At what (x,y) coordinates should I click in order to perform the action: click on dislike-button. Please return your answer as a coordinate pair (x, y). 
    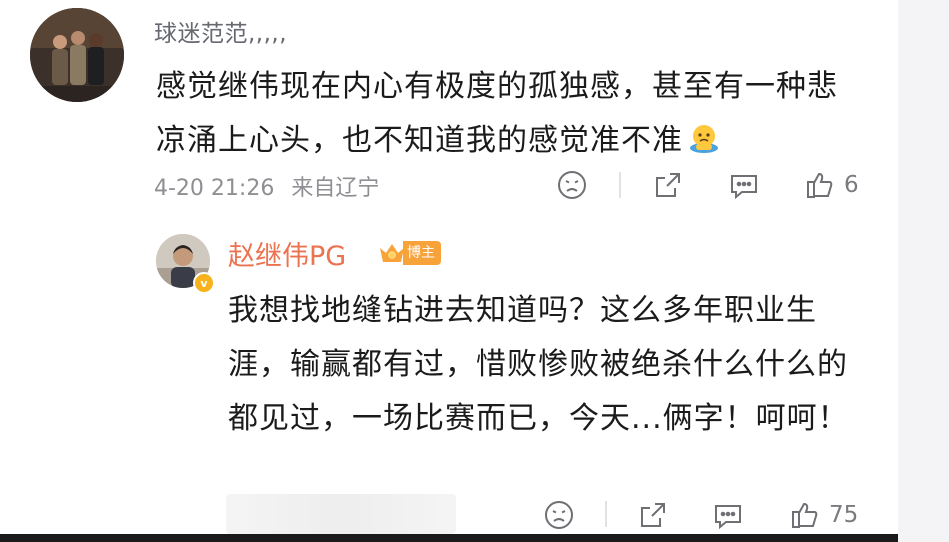
    Looking at the image, I should click on (572, 185).